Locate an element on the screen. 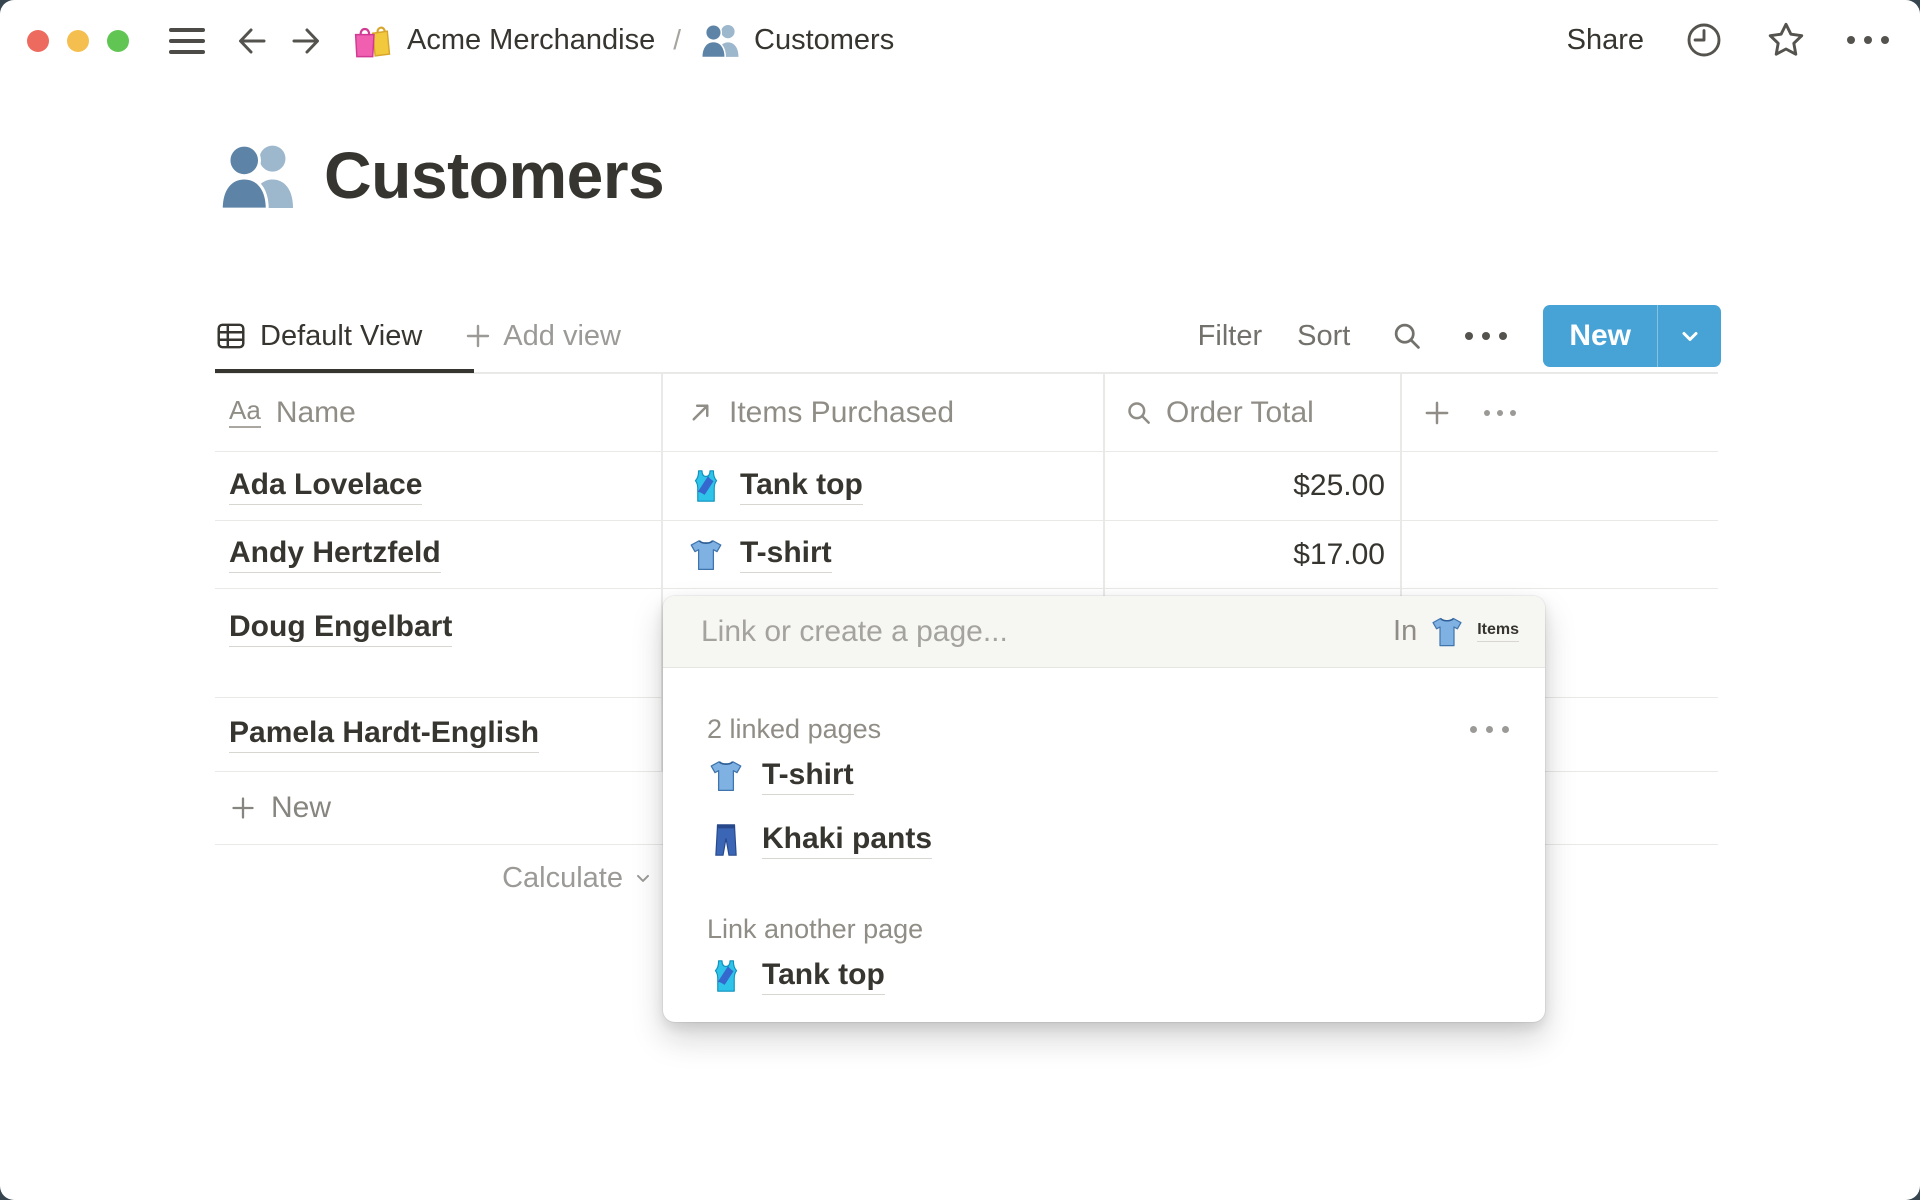 Image resolution: width=1920 pixels, height=1200 pixels. column-header-label: Order Total is located at coordinates (1240, 412).